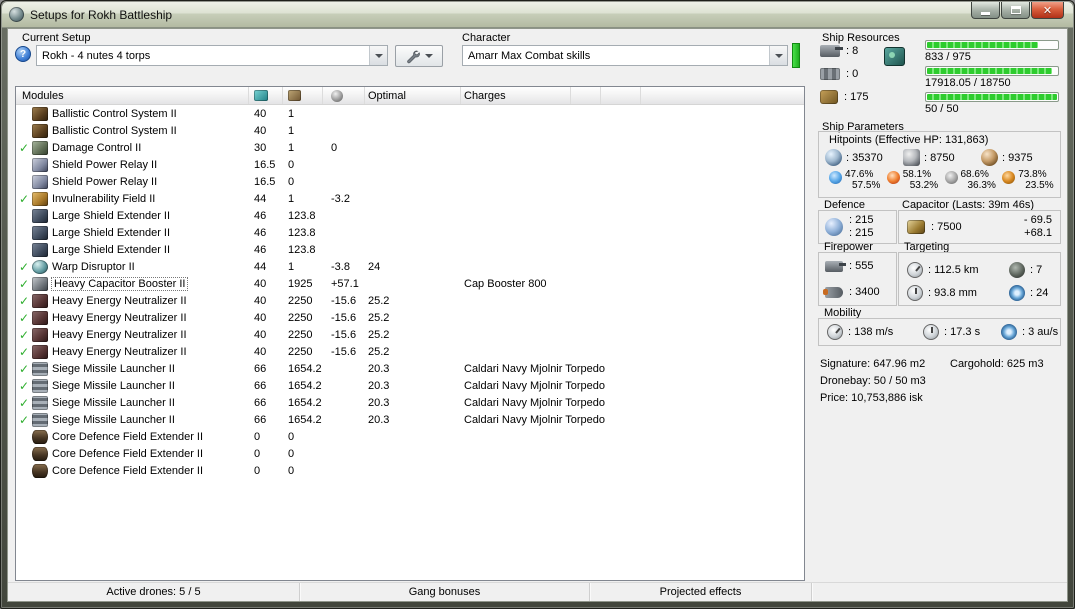 This screenshot has height=609, width=1075. I want to click on resource-slot-value: : 0, so click(852, 73).